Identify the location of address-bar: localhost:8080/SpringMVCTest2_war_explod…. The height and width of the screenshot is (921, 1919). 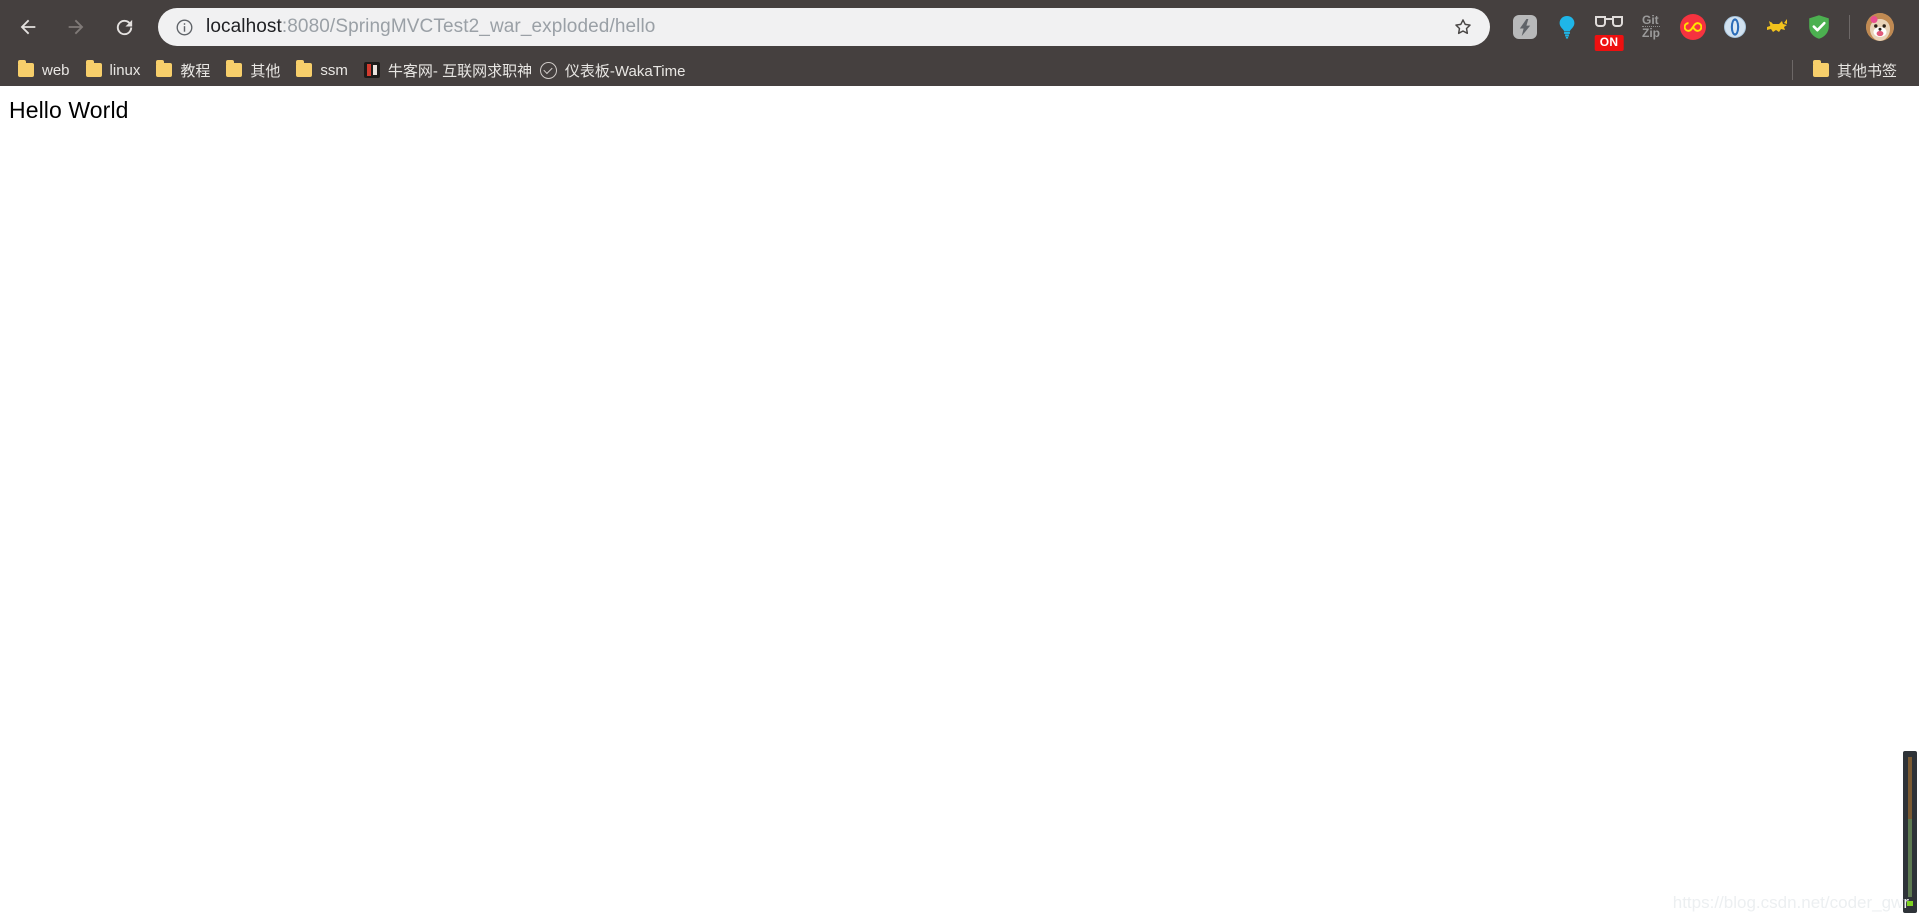
(824, 27).